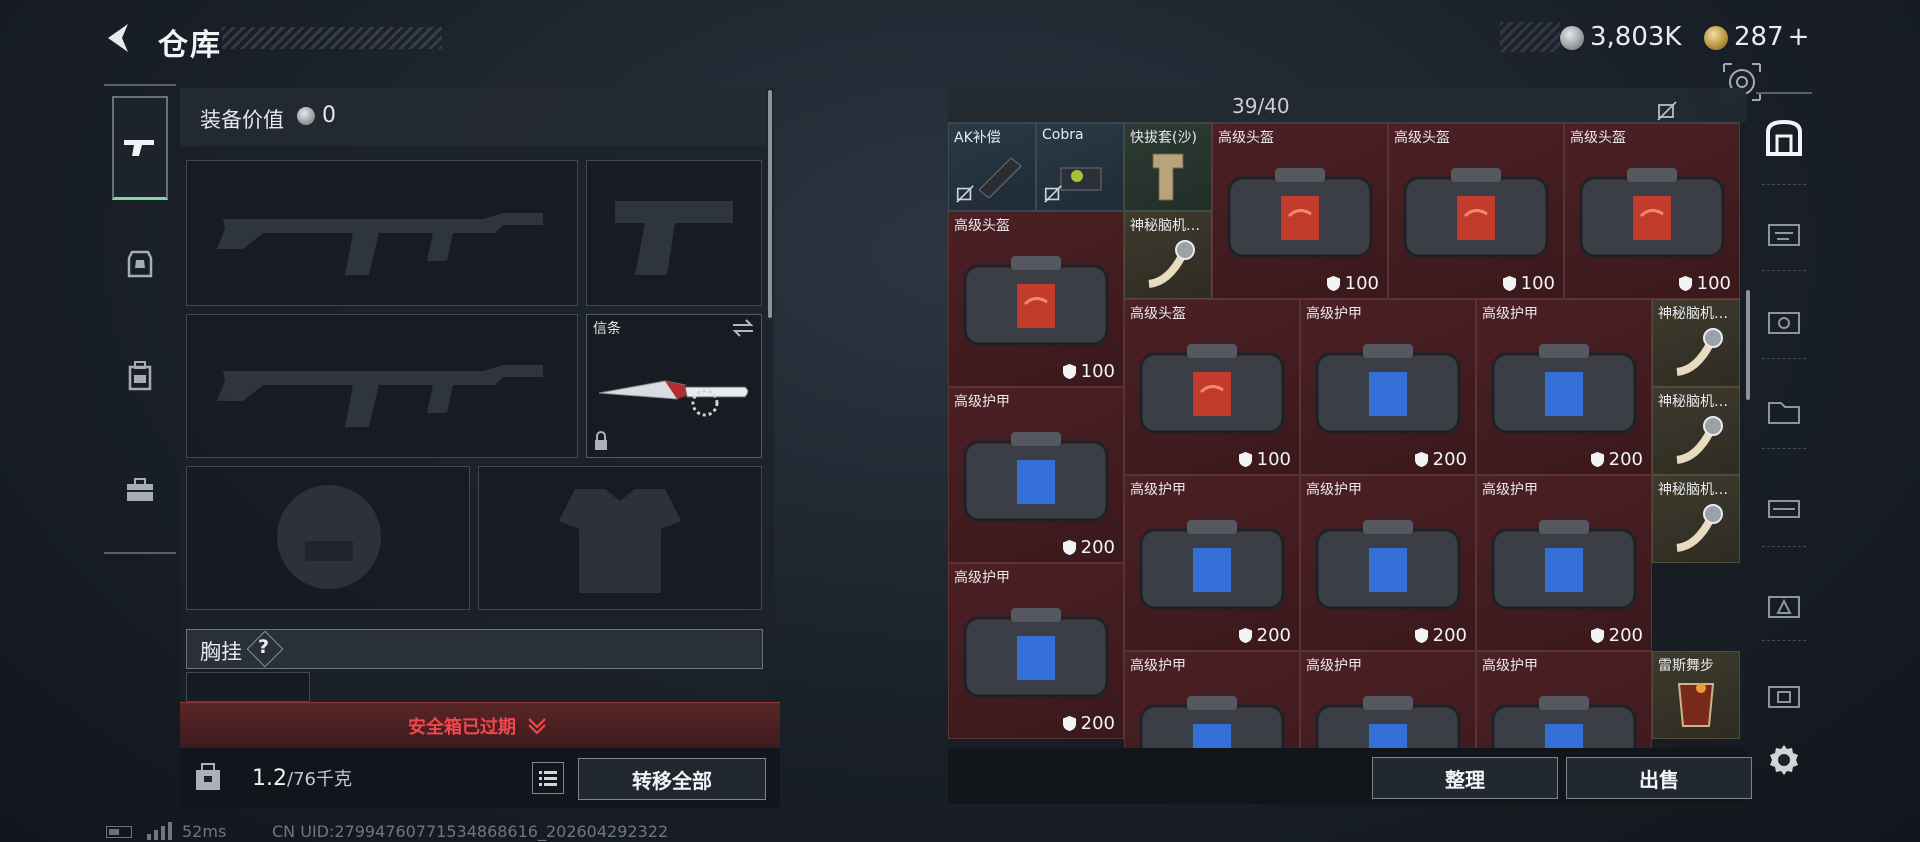 The image size is (1920, 842). What do you see at coordinates (1081, 179) in the screenshot?
I see `sight-icon` at bounding box center [1081, 179].